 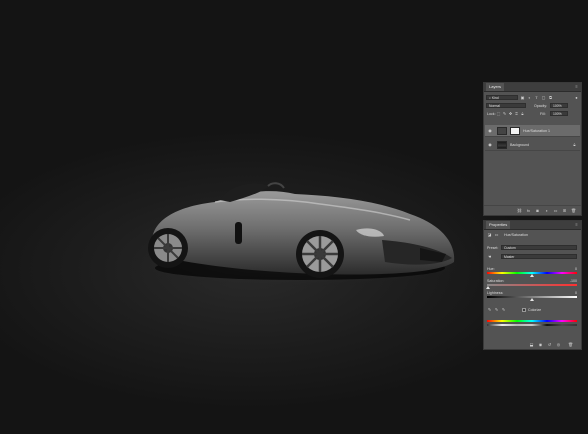 I want to click on layer-row-background: ◉ Background 🔒︎, so click(x=532, y=145).